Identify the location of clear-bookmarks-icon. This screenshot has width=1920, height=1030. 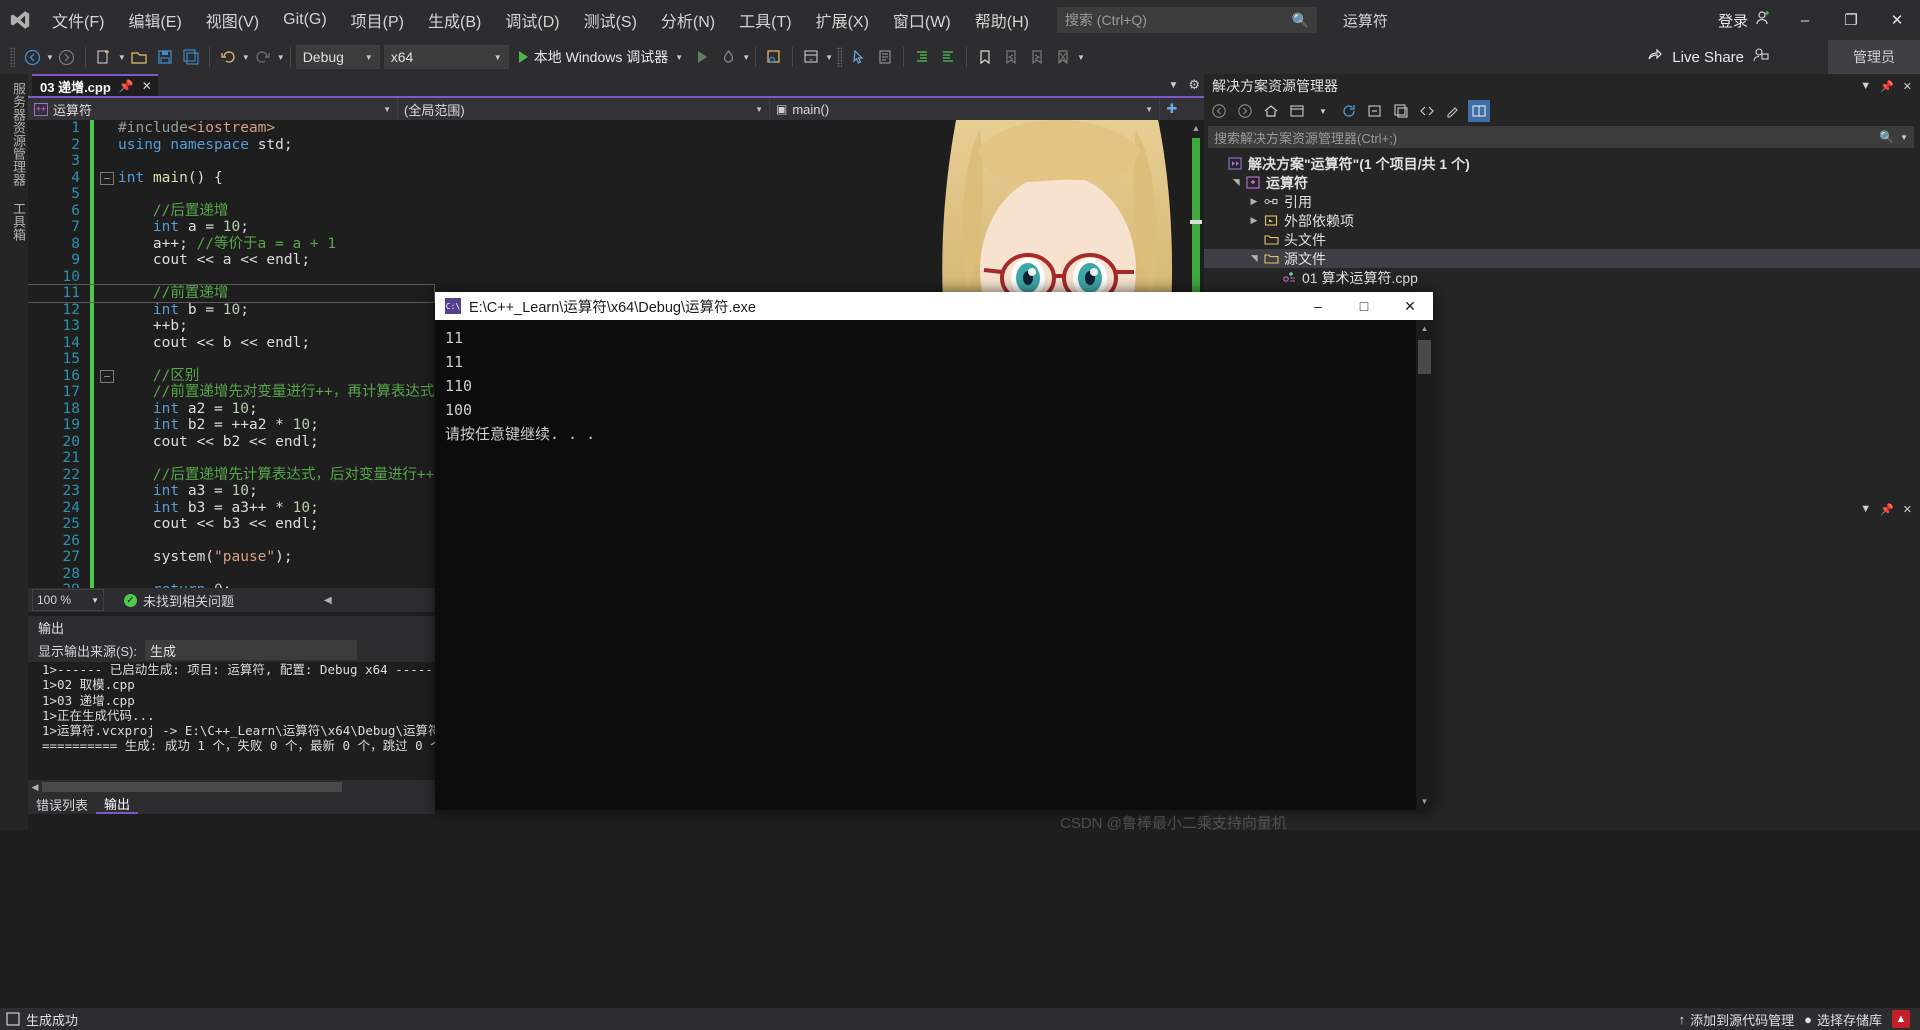
(1063, 57).